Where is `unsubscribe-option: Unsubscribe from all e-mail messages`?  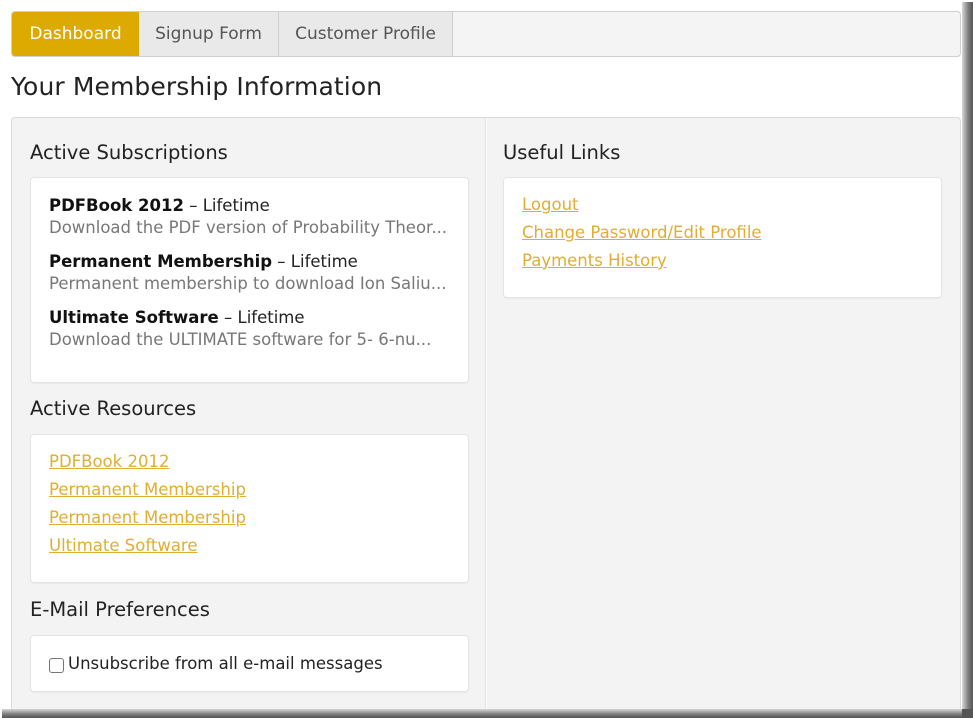
unsubscribe-option: Unsubscribe from all e-mail messages is located at coordinates (216, 663).